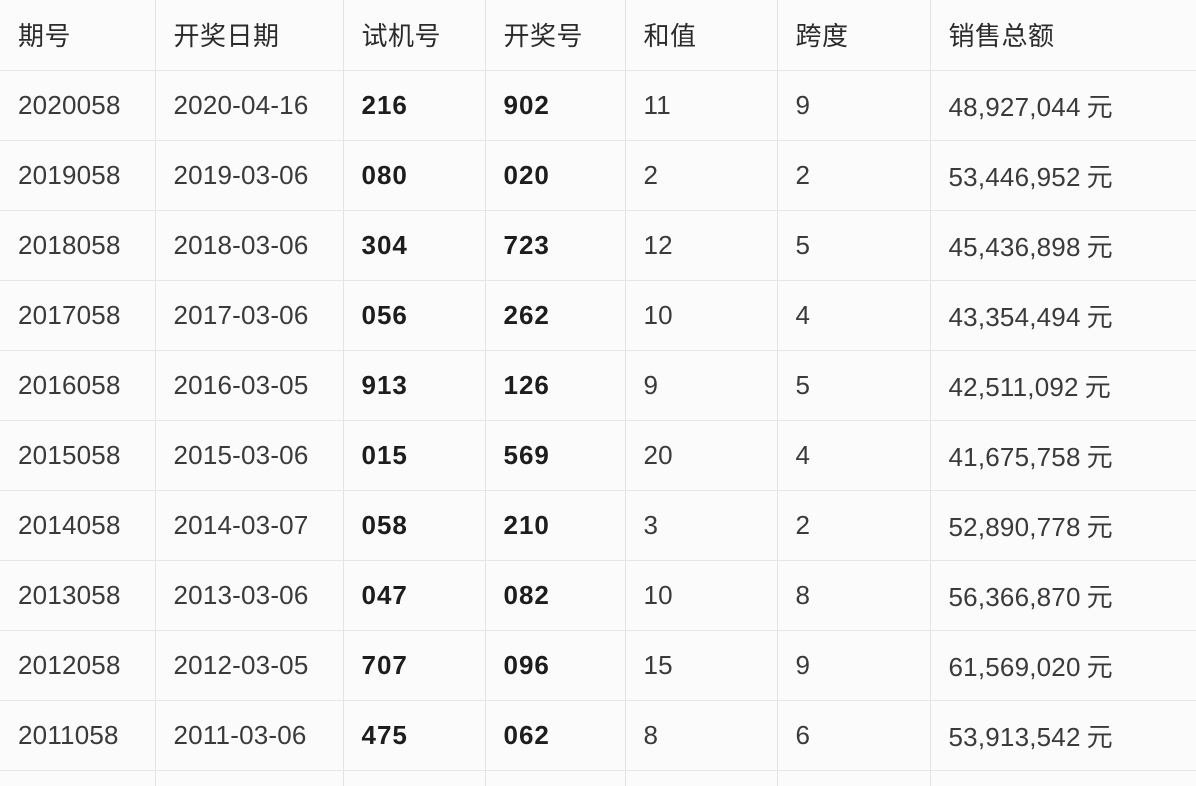  Describe the element at coordinates (249, 245) in the screenshot. I see `cell-date: 2018-03-06` at that location.